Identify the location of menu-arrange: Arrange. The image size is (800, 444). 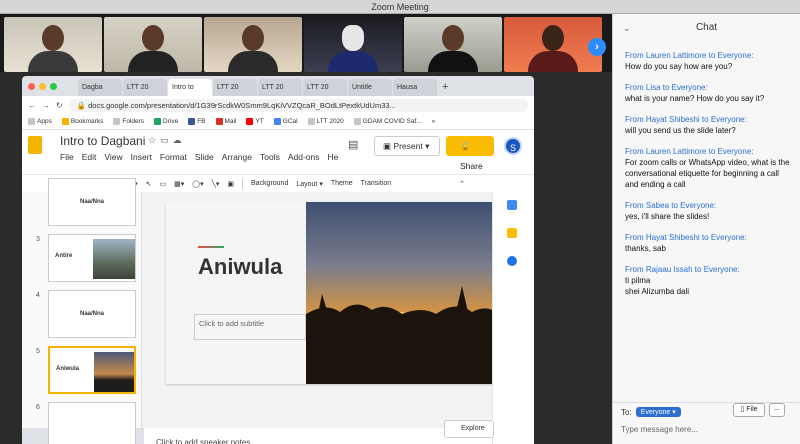
(237, 157).